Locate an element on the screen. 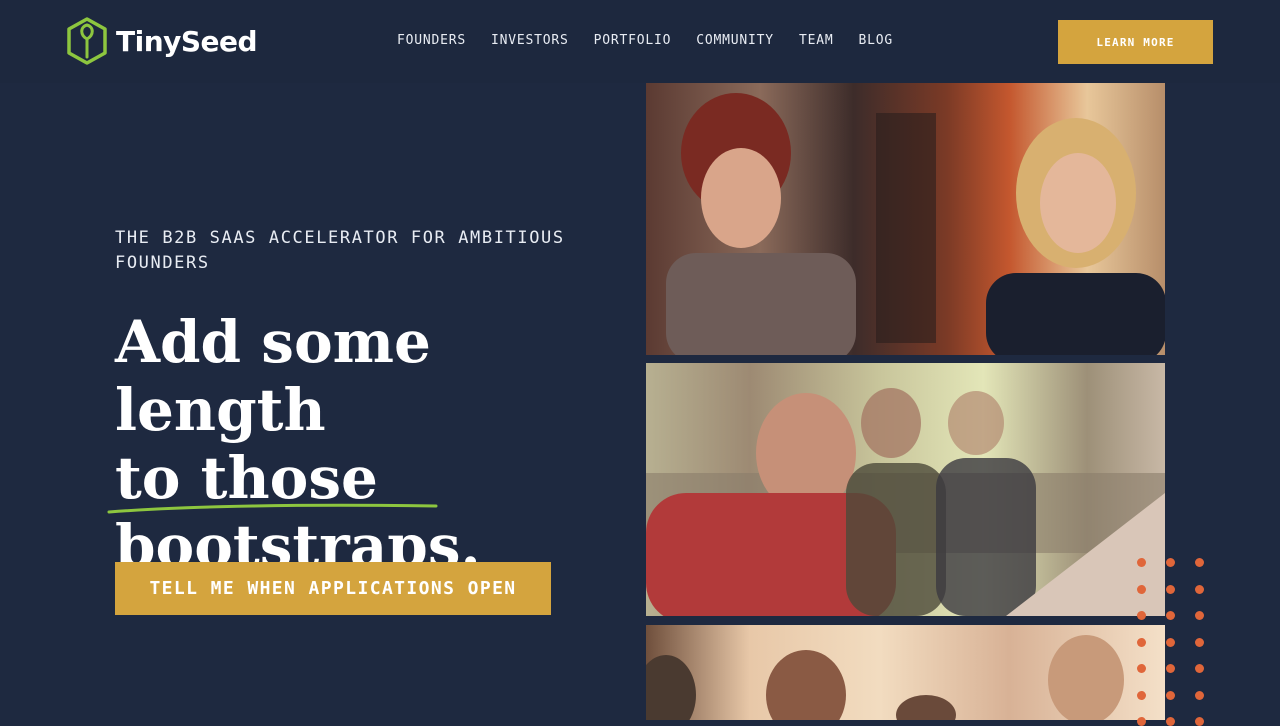 The width and height of the screenshot is (1280, 726). headline-line-1: Add some length is located at coordinates (273, 376).